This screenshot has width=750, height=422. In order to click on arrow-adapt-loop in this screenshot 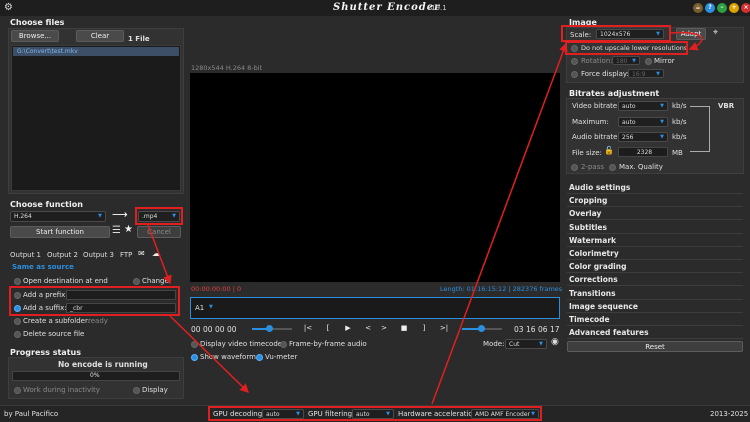, I will do `click(686, 41)`.